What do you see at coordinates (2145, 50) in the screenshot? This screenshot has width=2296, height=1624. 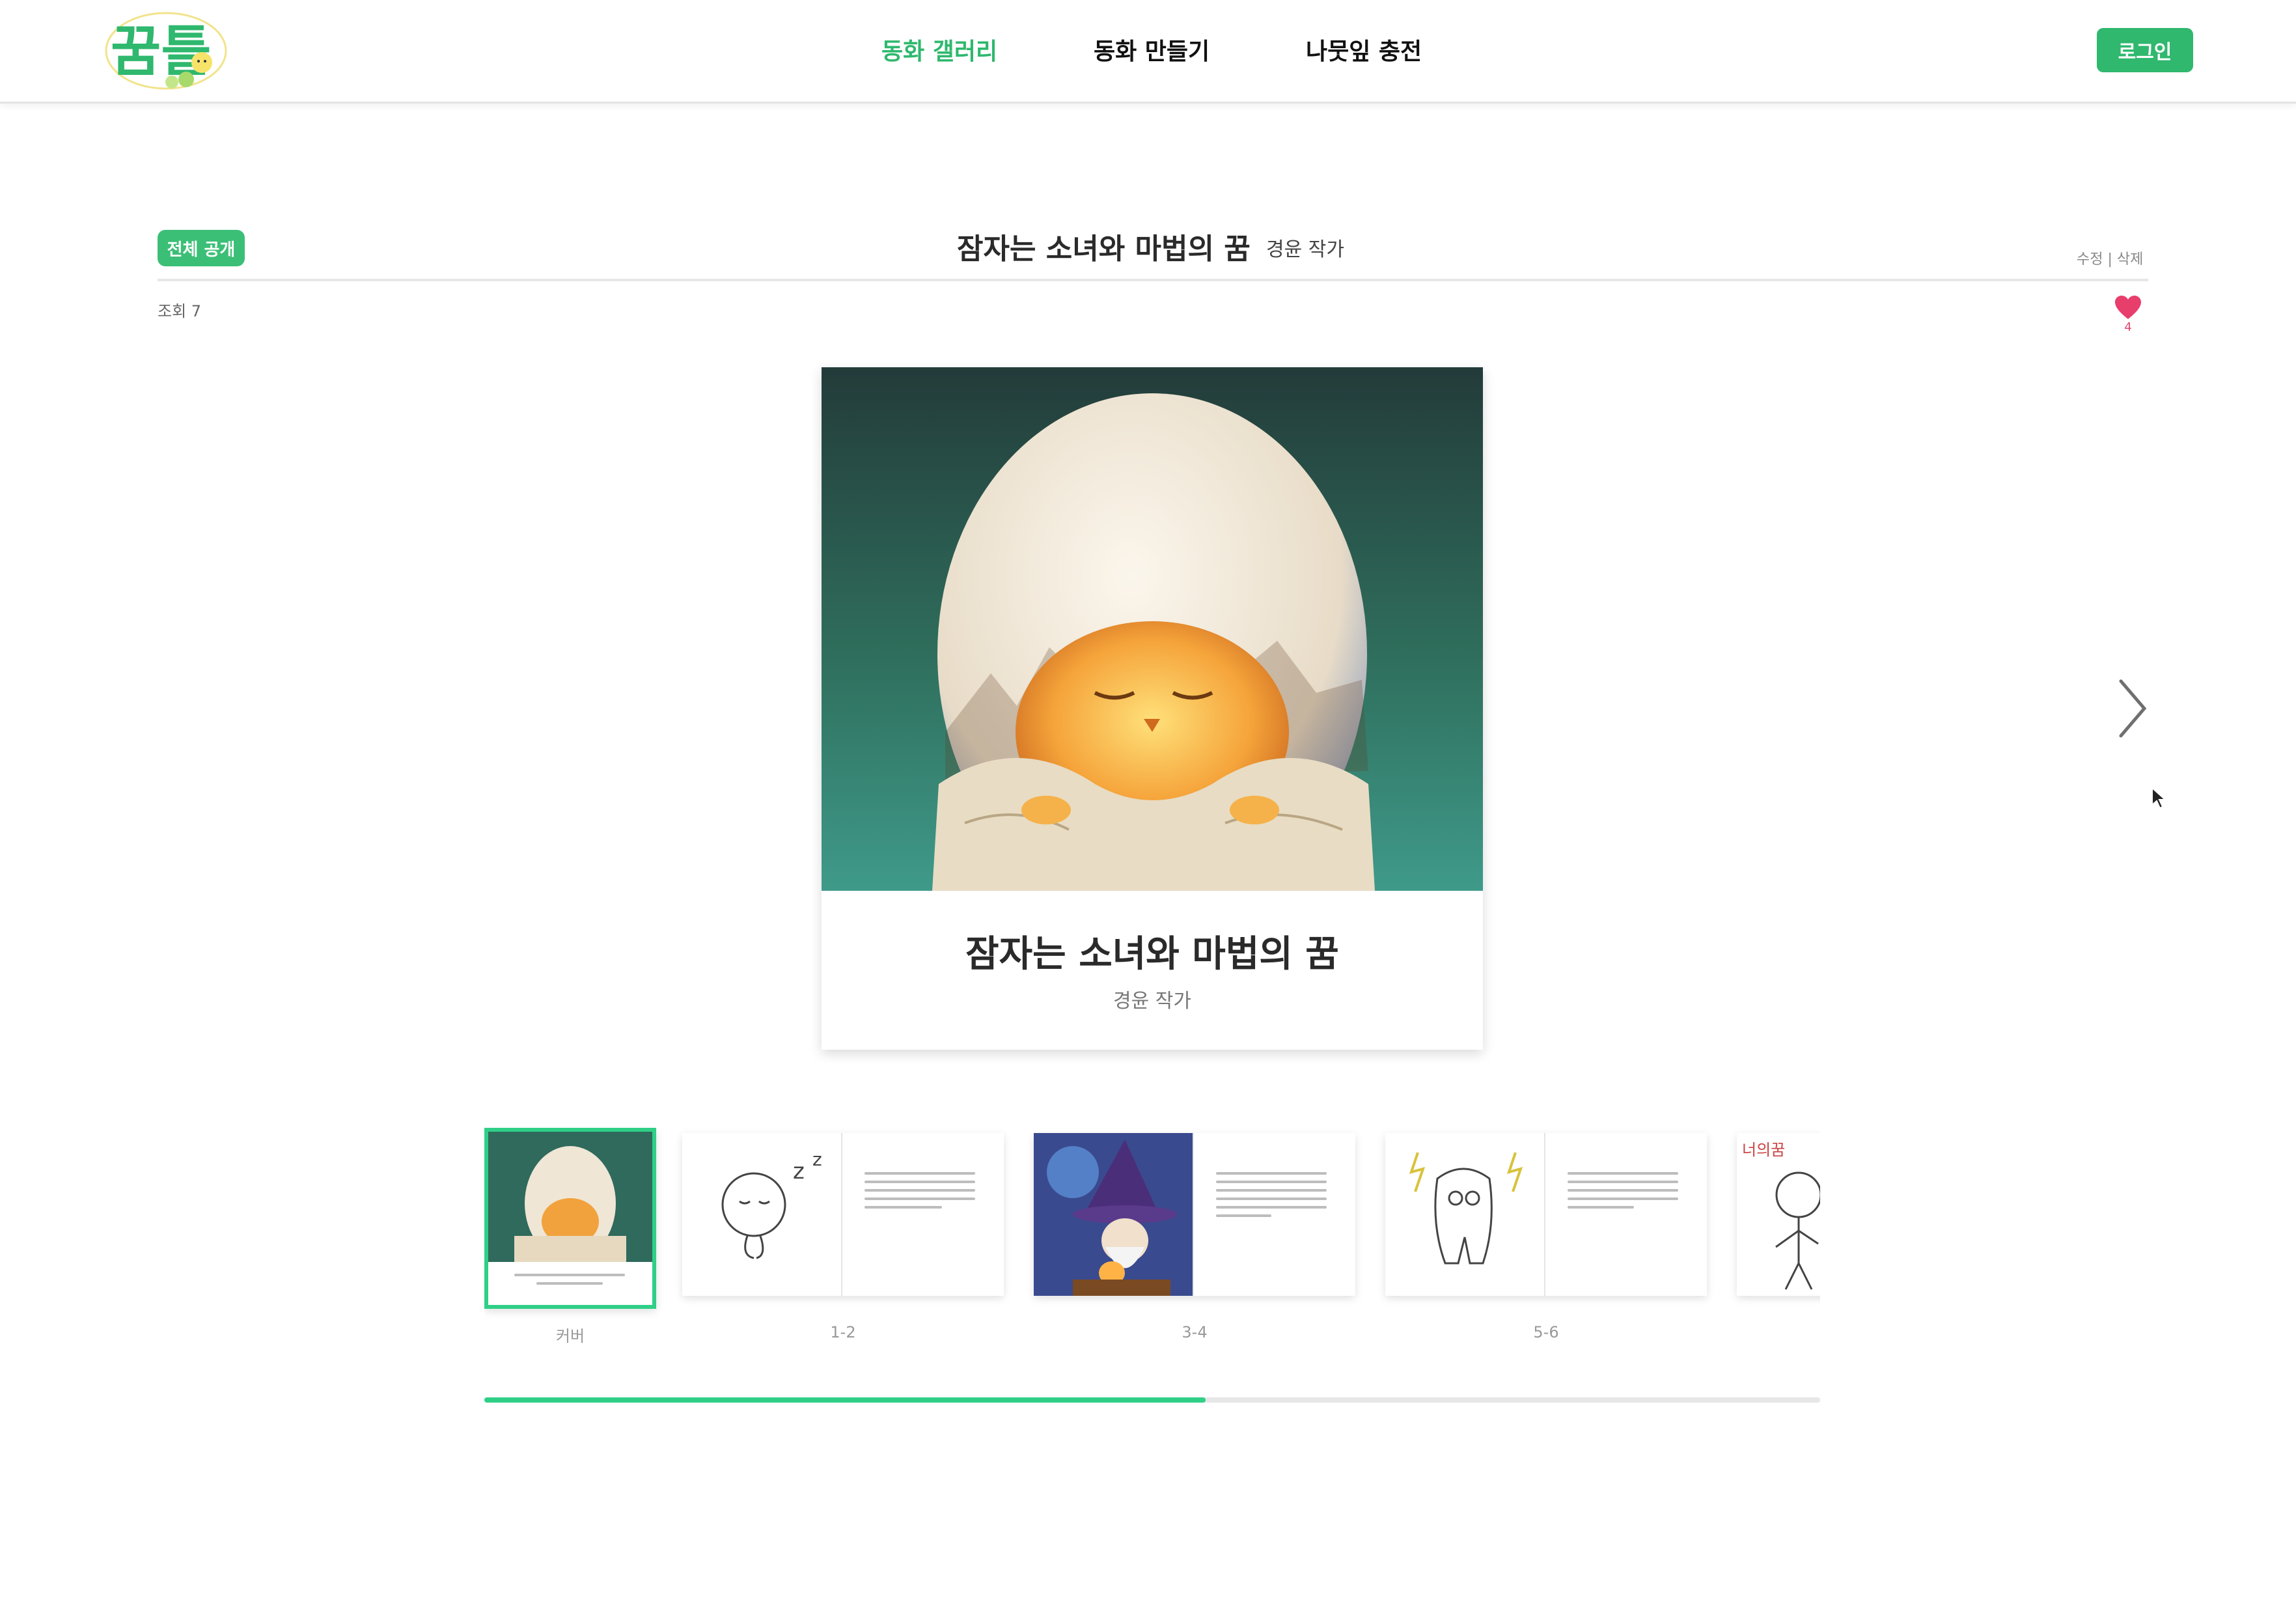 I see `login-button: 로그인` at bounding box center [2145, 50].